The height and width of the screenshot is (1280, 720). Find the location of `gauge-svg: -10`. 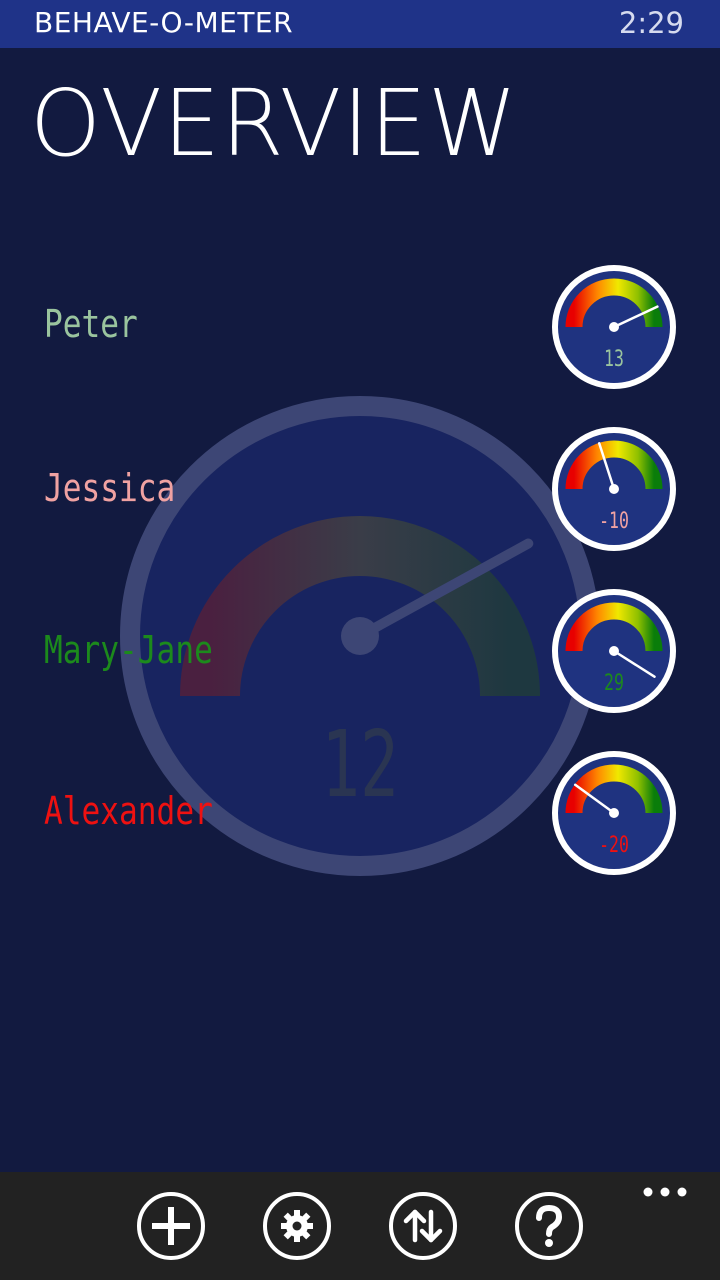

gauge-svg: -10 is located at coordinates (614, 489).